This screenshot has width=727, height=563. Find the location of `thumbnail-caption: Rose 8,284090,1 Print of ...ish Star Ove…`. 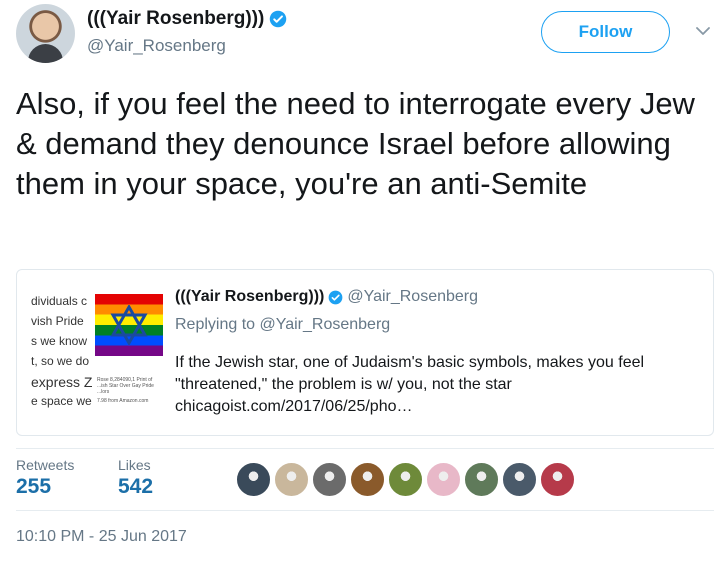

thumbnail-caption: Rose 8,284090,1 Print of ...ish Star Ove… is located at coordinates (125, 386).